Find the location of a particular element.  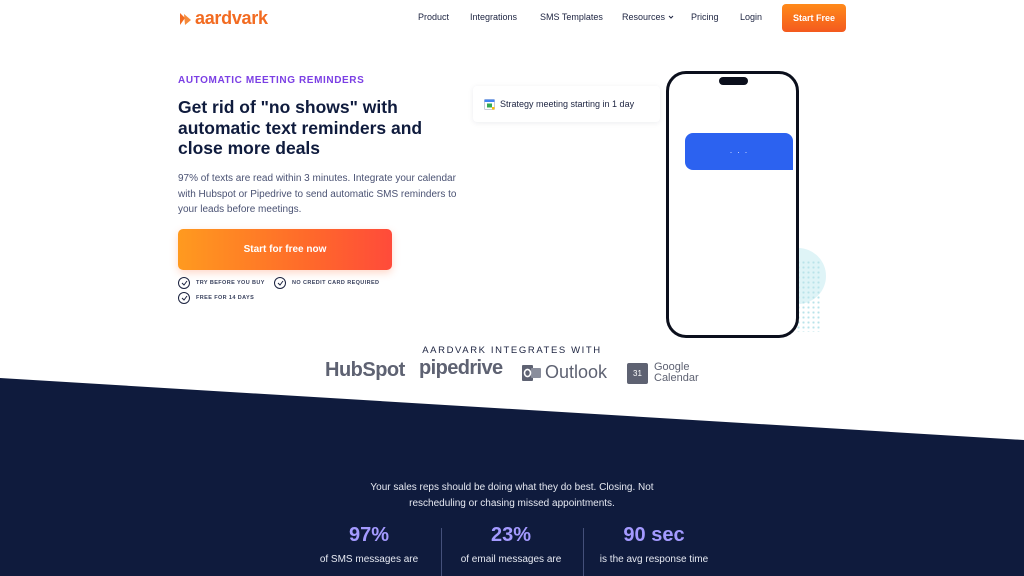

brand-name: aardvark is located at coordinates (231, 18).